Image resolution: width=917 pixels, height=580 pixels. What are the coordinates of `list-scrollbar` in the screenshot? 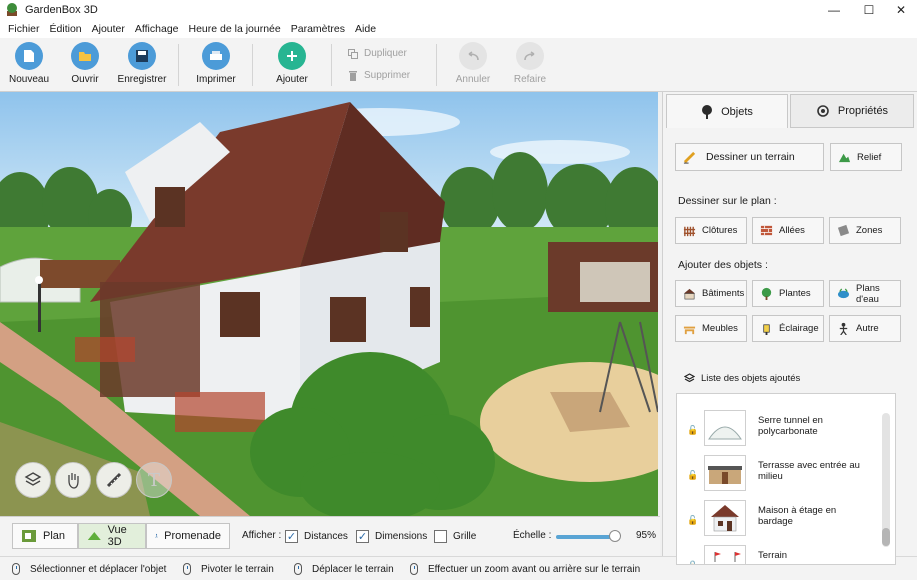 It's located at (886, 480).